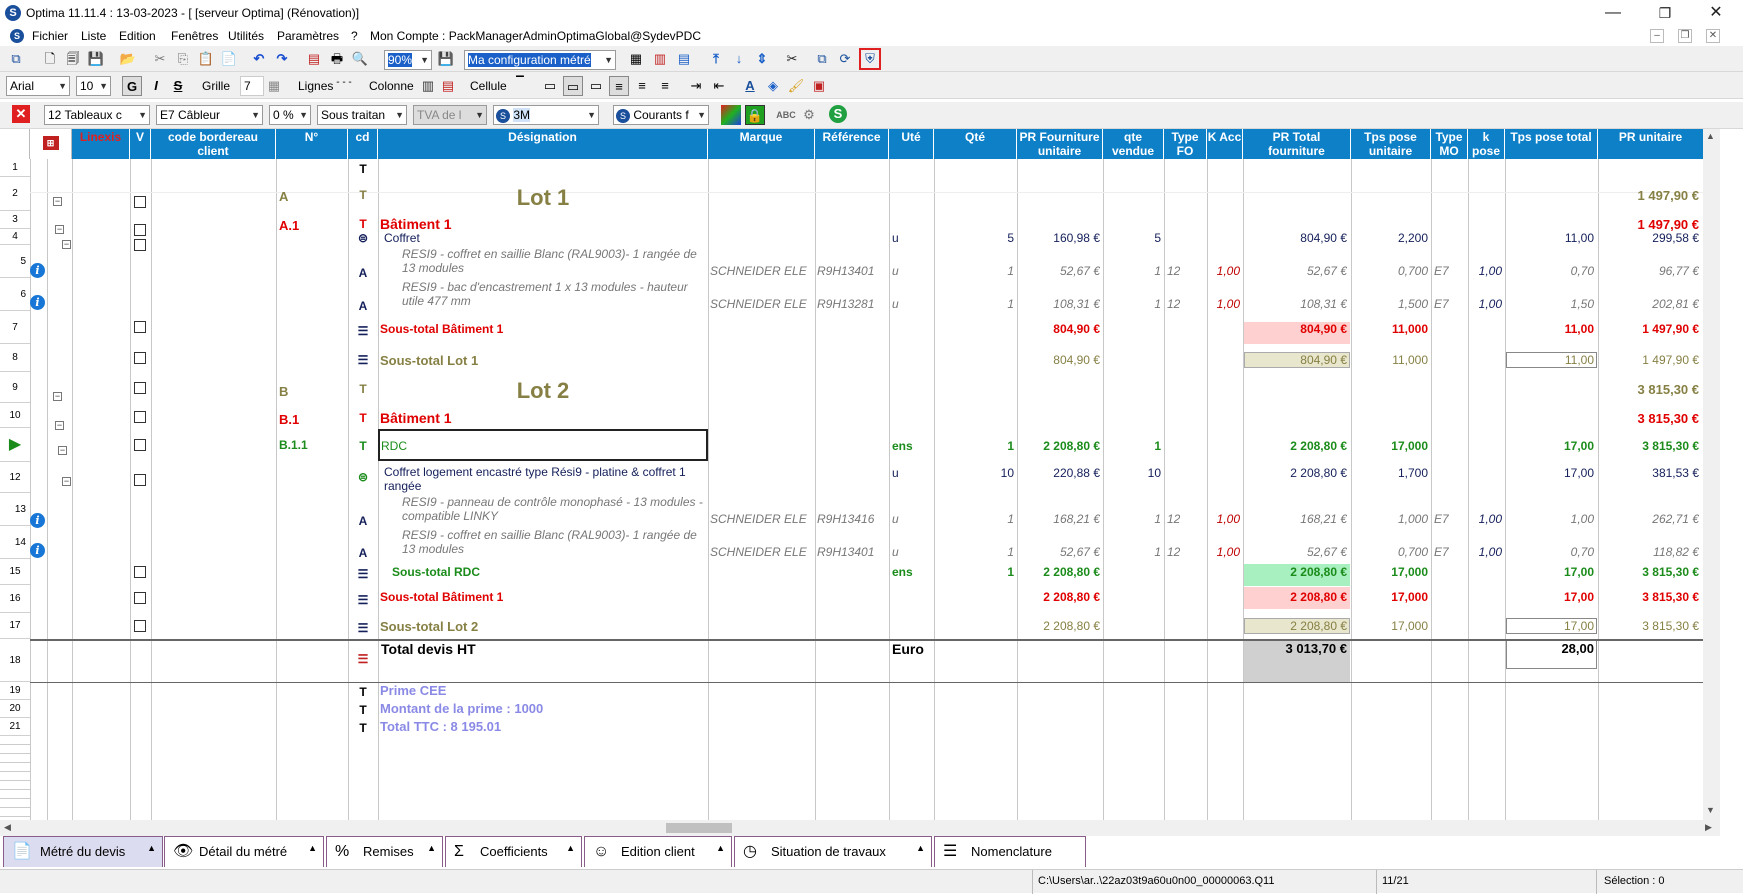 The width and height of the screenshot is (1743, 894). What do you see at coordinates (16, 59) in the screenshot?
I see `windows-icon: ⧉` at bounding box center [16, 59].